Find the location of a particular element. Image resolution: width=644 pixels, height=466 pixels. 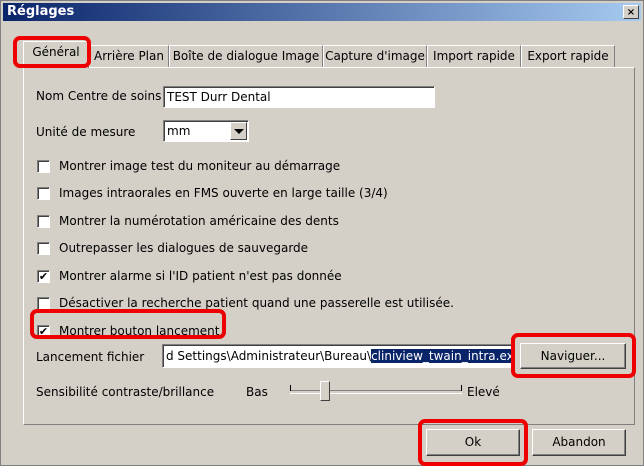

tab-label: Général is located at coordinates (56, 52).